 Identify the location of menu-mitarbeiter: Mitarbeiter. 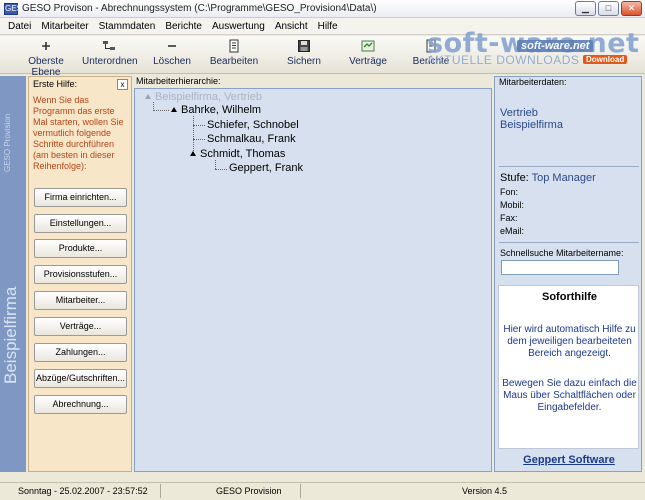
(64, 26).